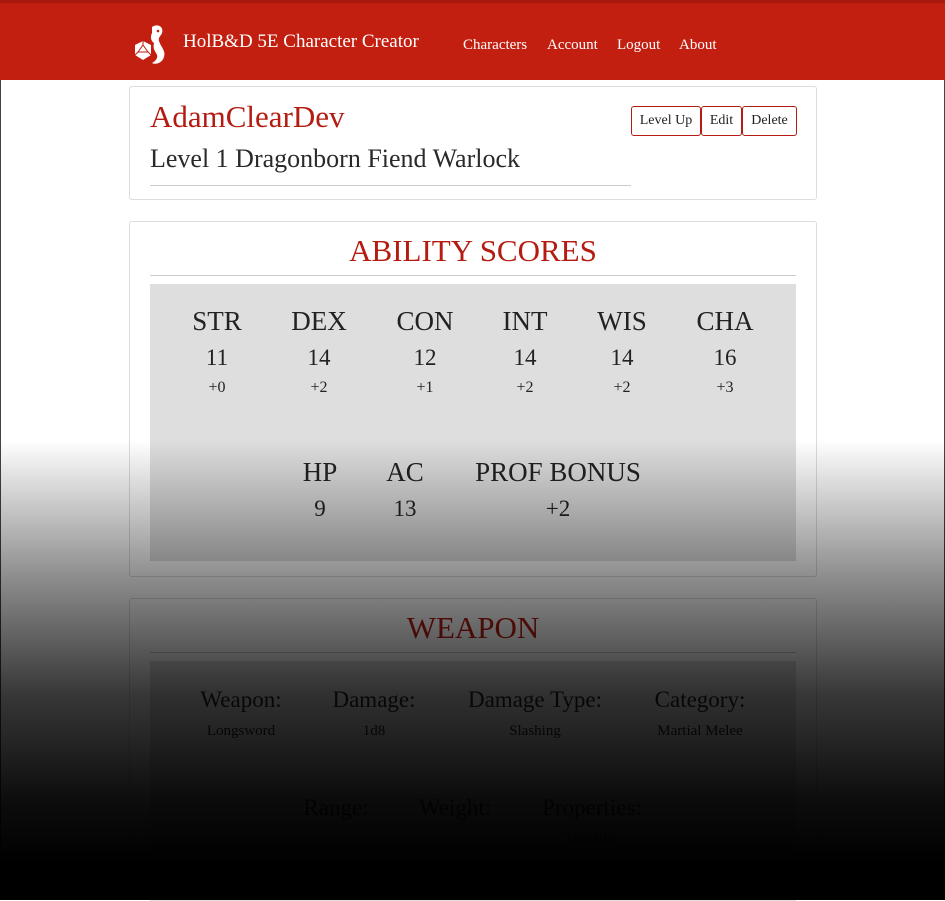 The height and width of the screenshot is (901, 945). I want to click on ability-wis: WIS 14 +2, so click(622, 351).